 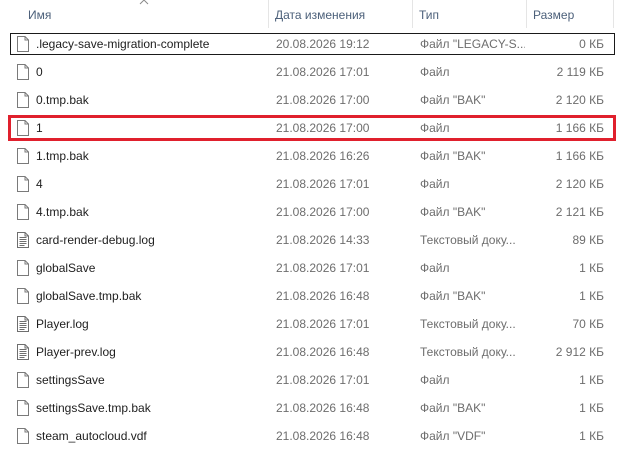 What do you see at coordinates (62, 212) in the screenshot?
I see `file-name: 4.tmp.bak` at bounding box center [62, 212].